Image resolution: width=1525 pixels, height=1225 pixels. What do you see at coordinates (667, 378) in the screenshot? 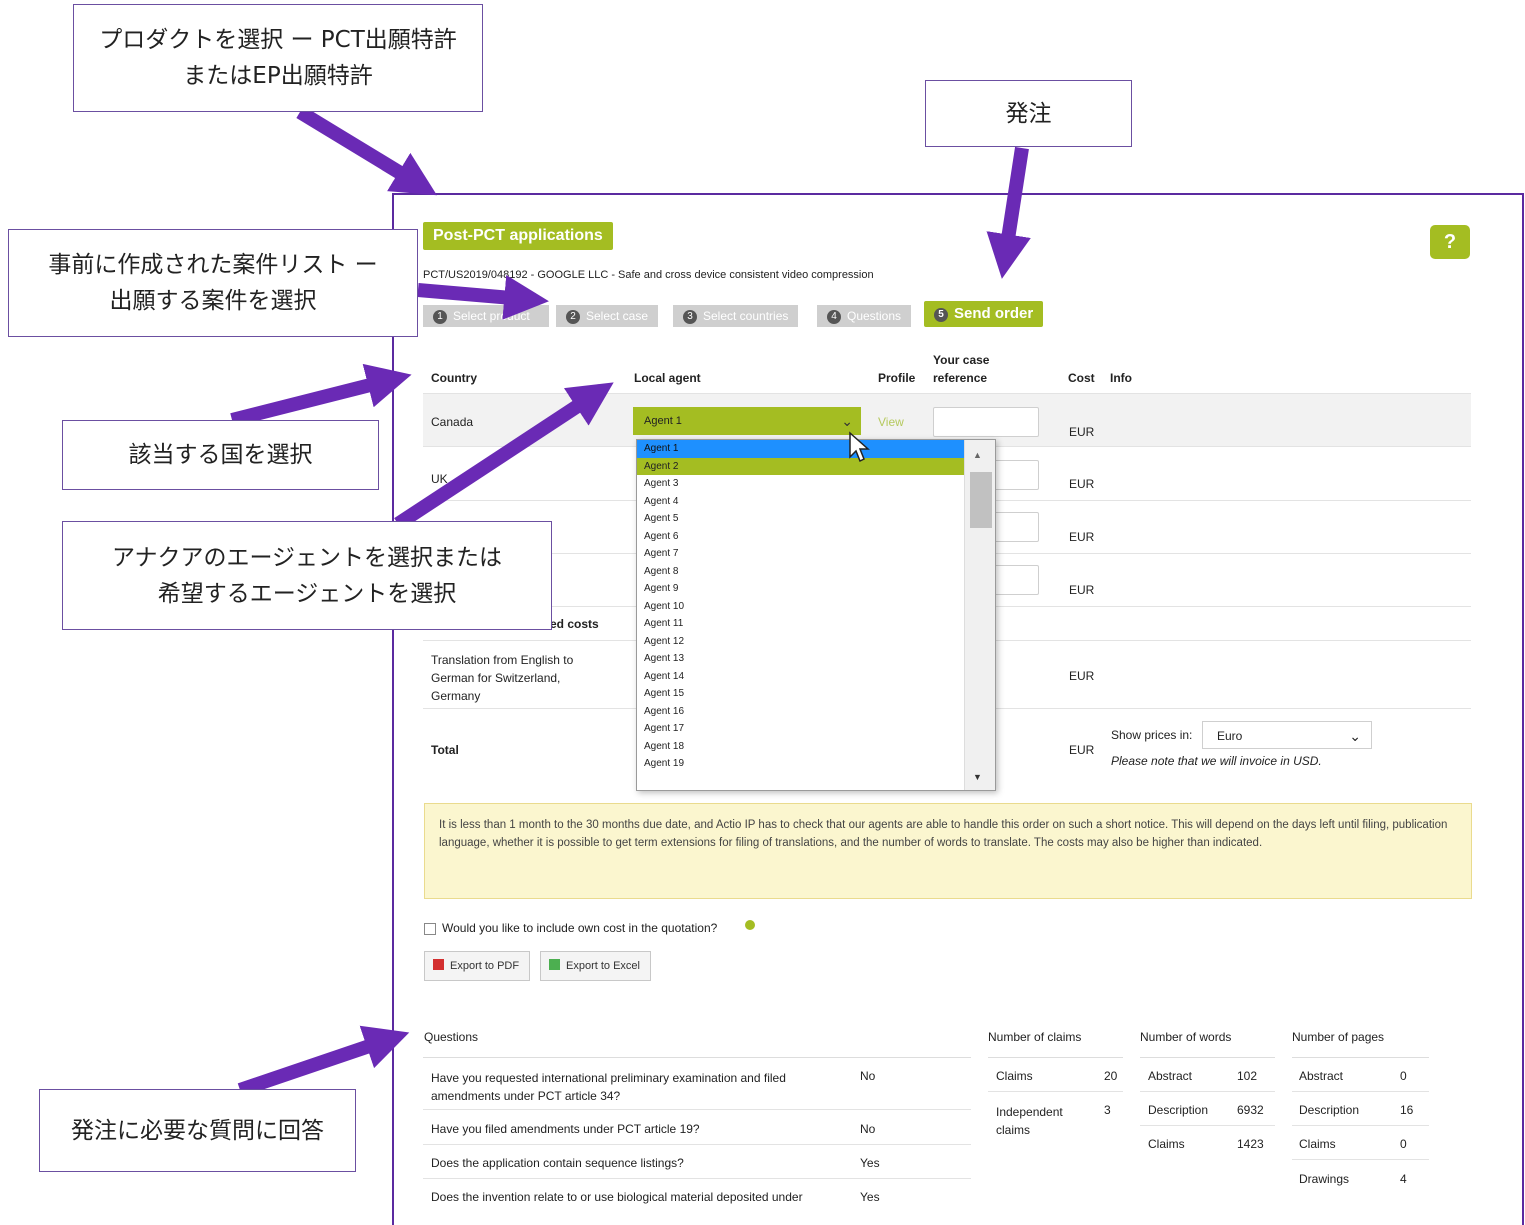
I see `col-local-agent: Local agent` at bounding box center [667, 378].